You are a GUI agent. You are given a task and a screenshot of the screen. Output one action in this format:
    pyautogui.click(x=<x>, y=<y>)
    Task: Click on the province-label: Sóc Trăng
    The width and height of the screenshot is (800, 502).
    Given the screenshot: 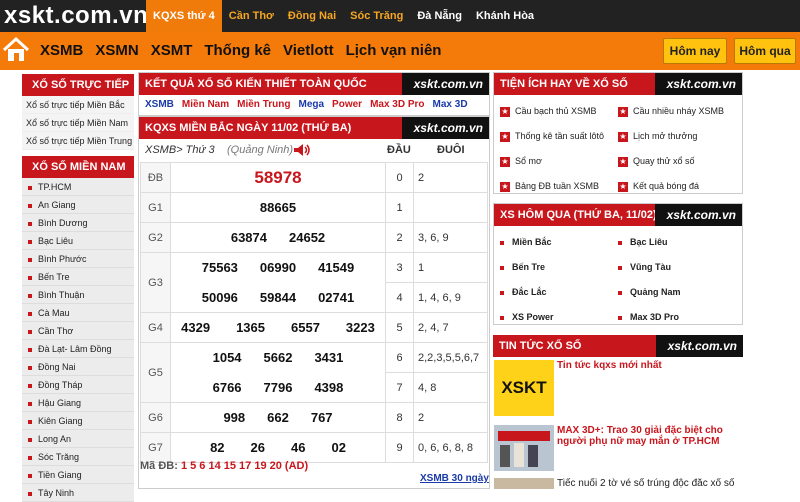 What is the action you would take?
    pyautogui.click(x=59, y=457)
    